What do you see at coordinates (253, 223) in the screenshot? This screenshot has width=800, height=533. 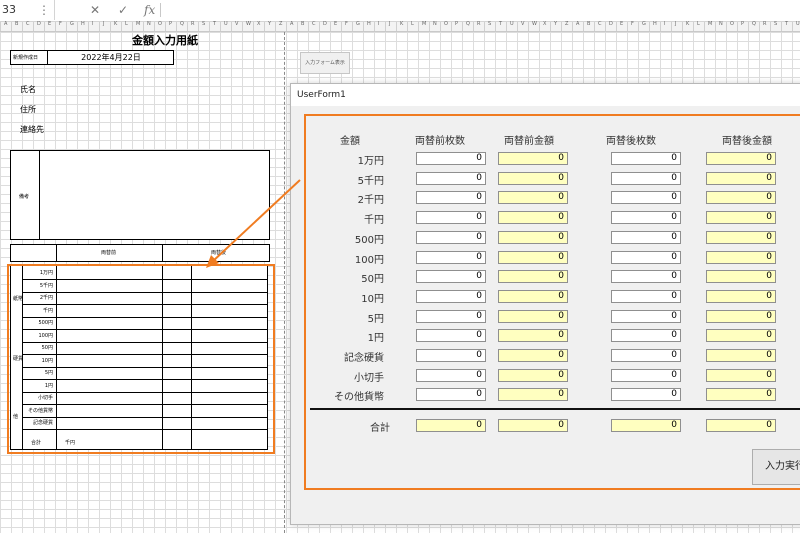 I see `annotation-arrow-icon` at bounding box center [253, 223].